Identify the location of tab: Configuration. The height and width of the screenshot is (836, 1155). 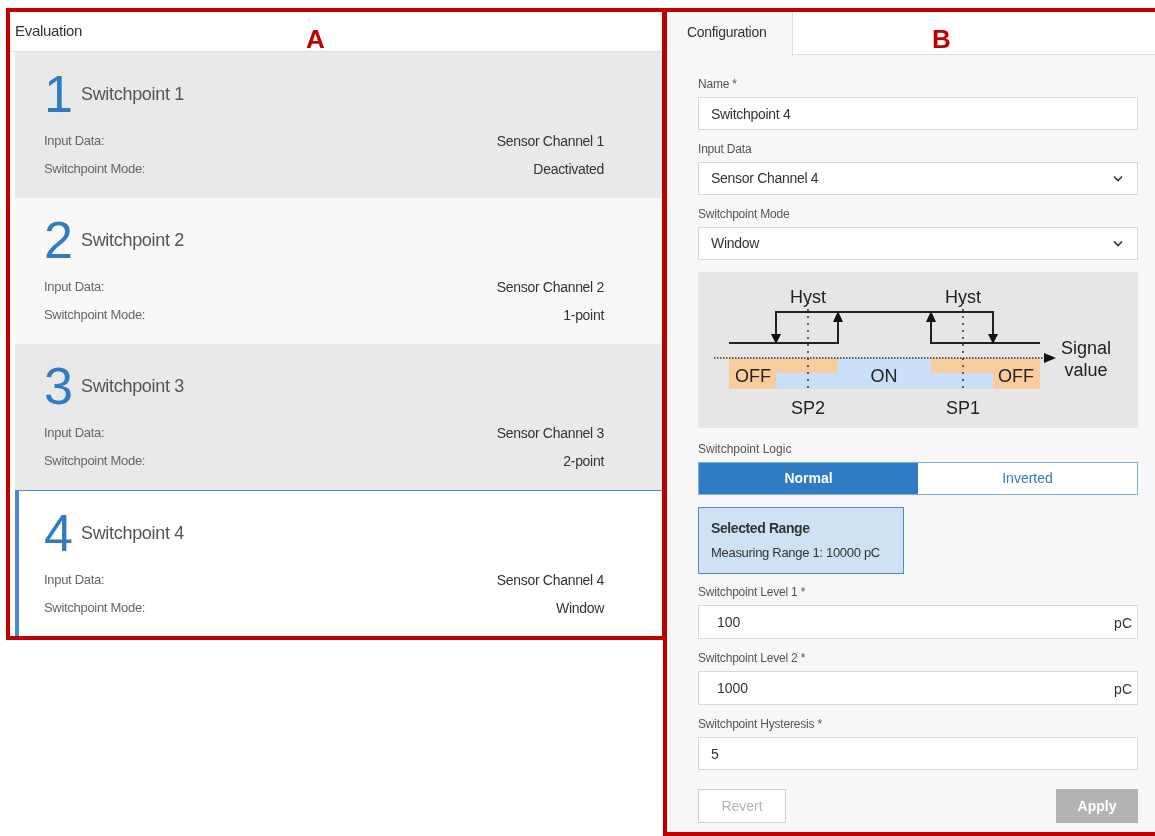
(730, 34).